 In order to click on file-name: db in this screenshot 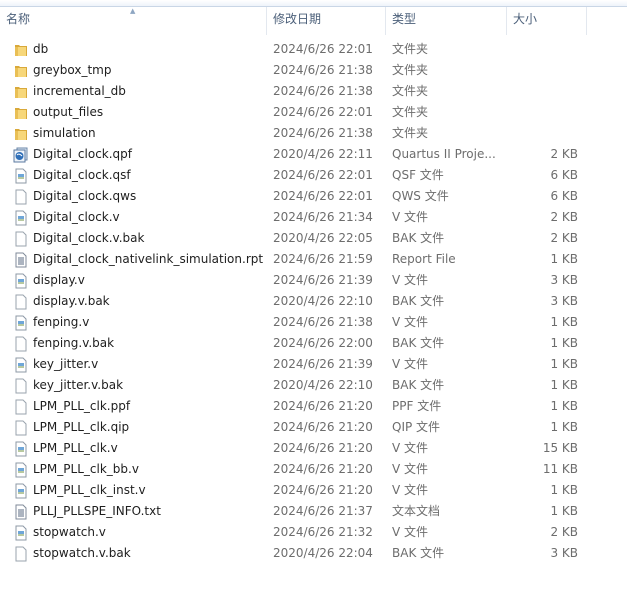, I will do `click(41, 49)`.